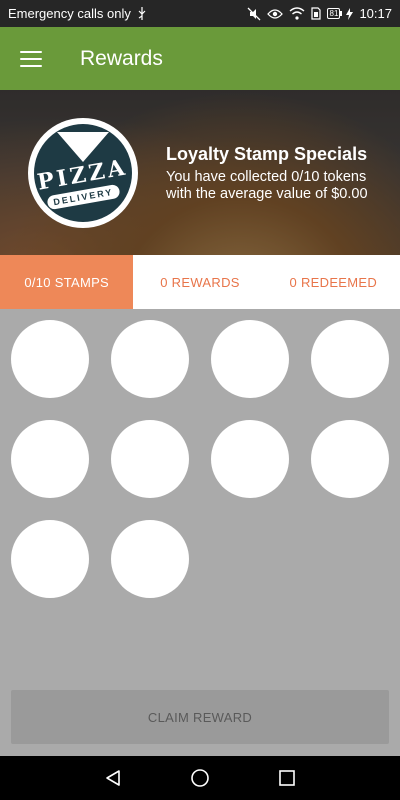 The height and width of the screenshot is (800, 400). What do you see at coordinates (350, 14) in the screenshot?
I see `charging-icon` at bounding box center [350, 14].